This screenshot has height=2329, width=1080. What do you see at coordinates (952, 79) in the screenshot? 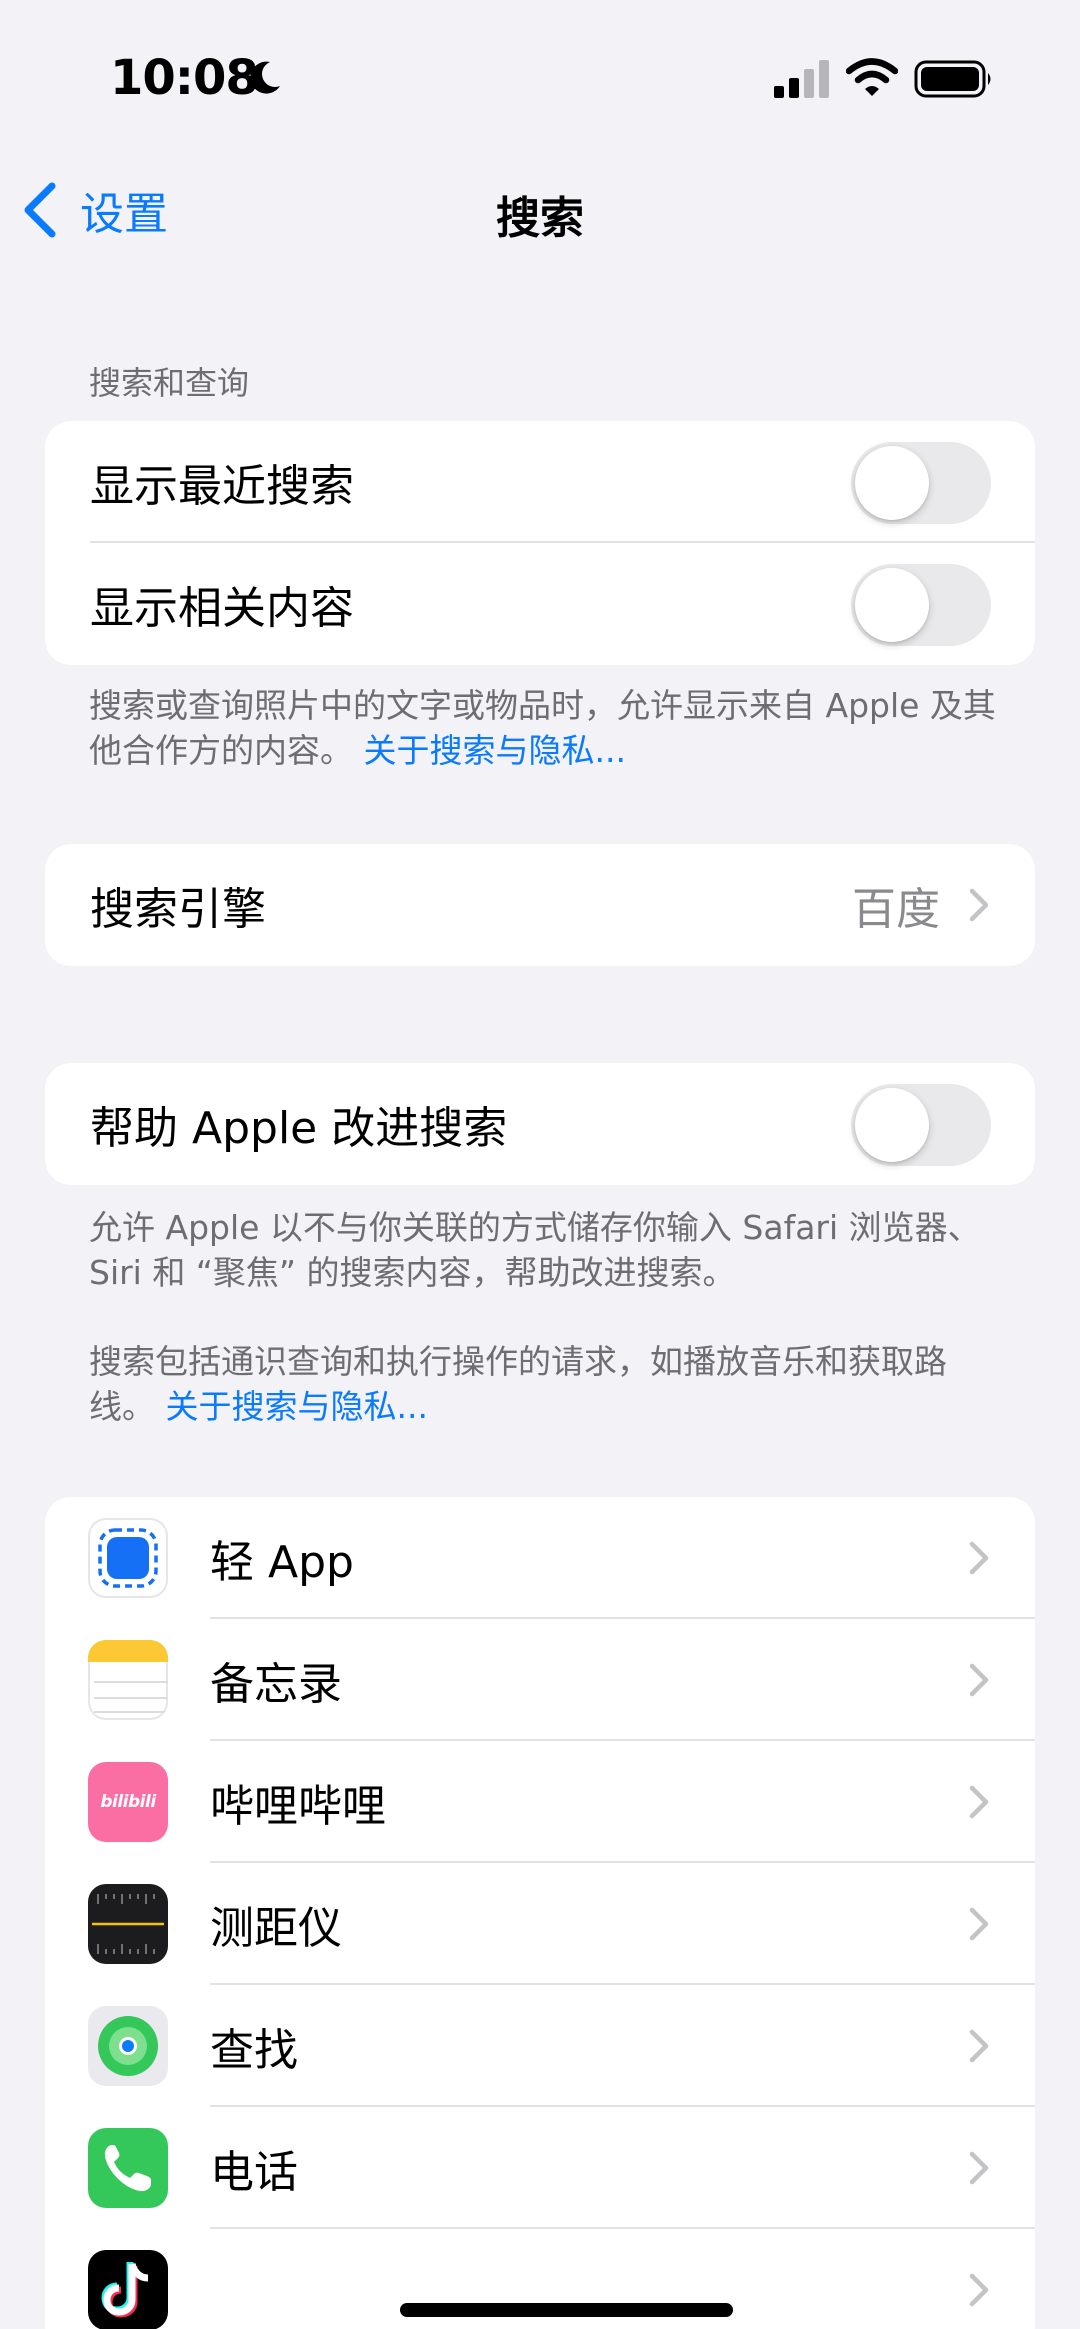
I see `battery-icon` at bounding box center [952, 79].